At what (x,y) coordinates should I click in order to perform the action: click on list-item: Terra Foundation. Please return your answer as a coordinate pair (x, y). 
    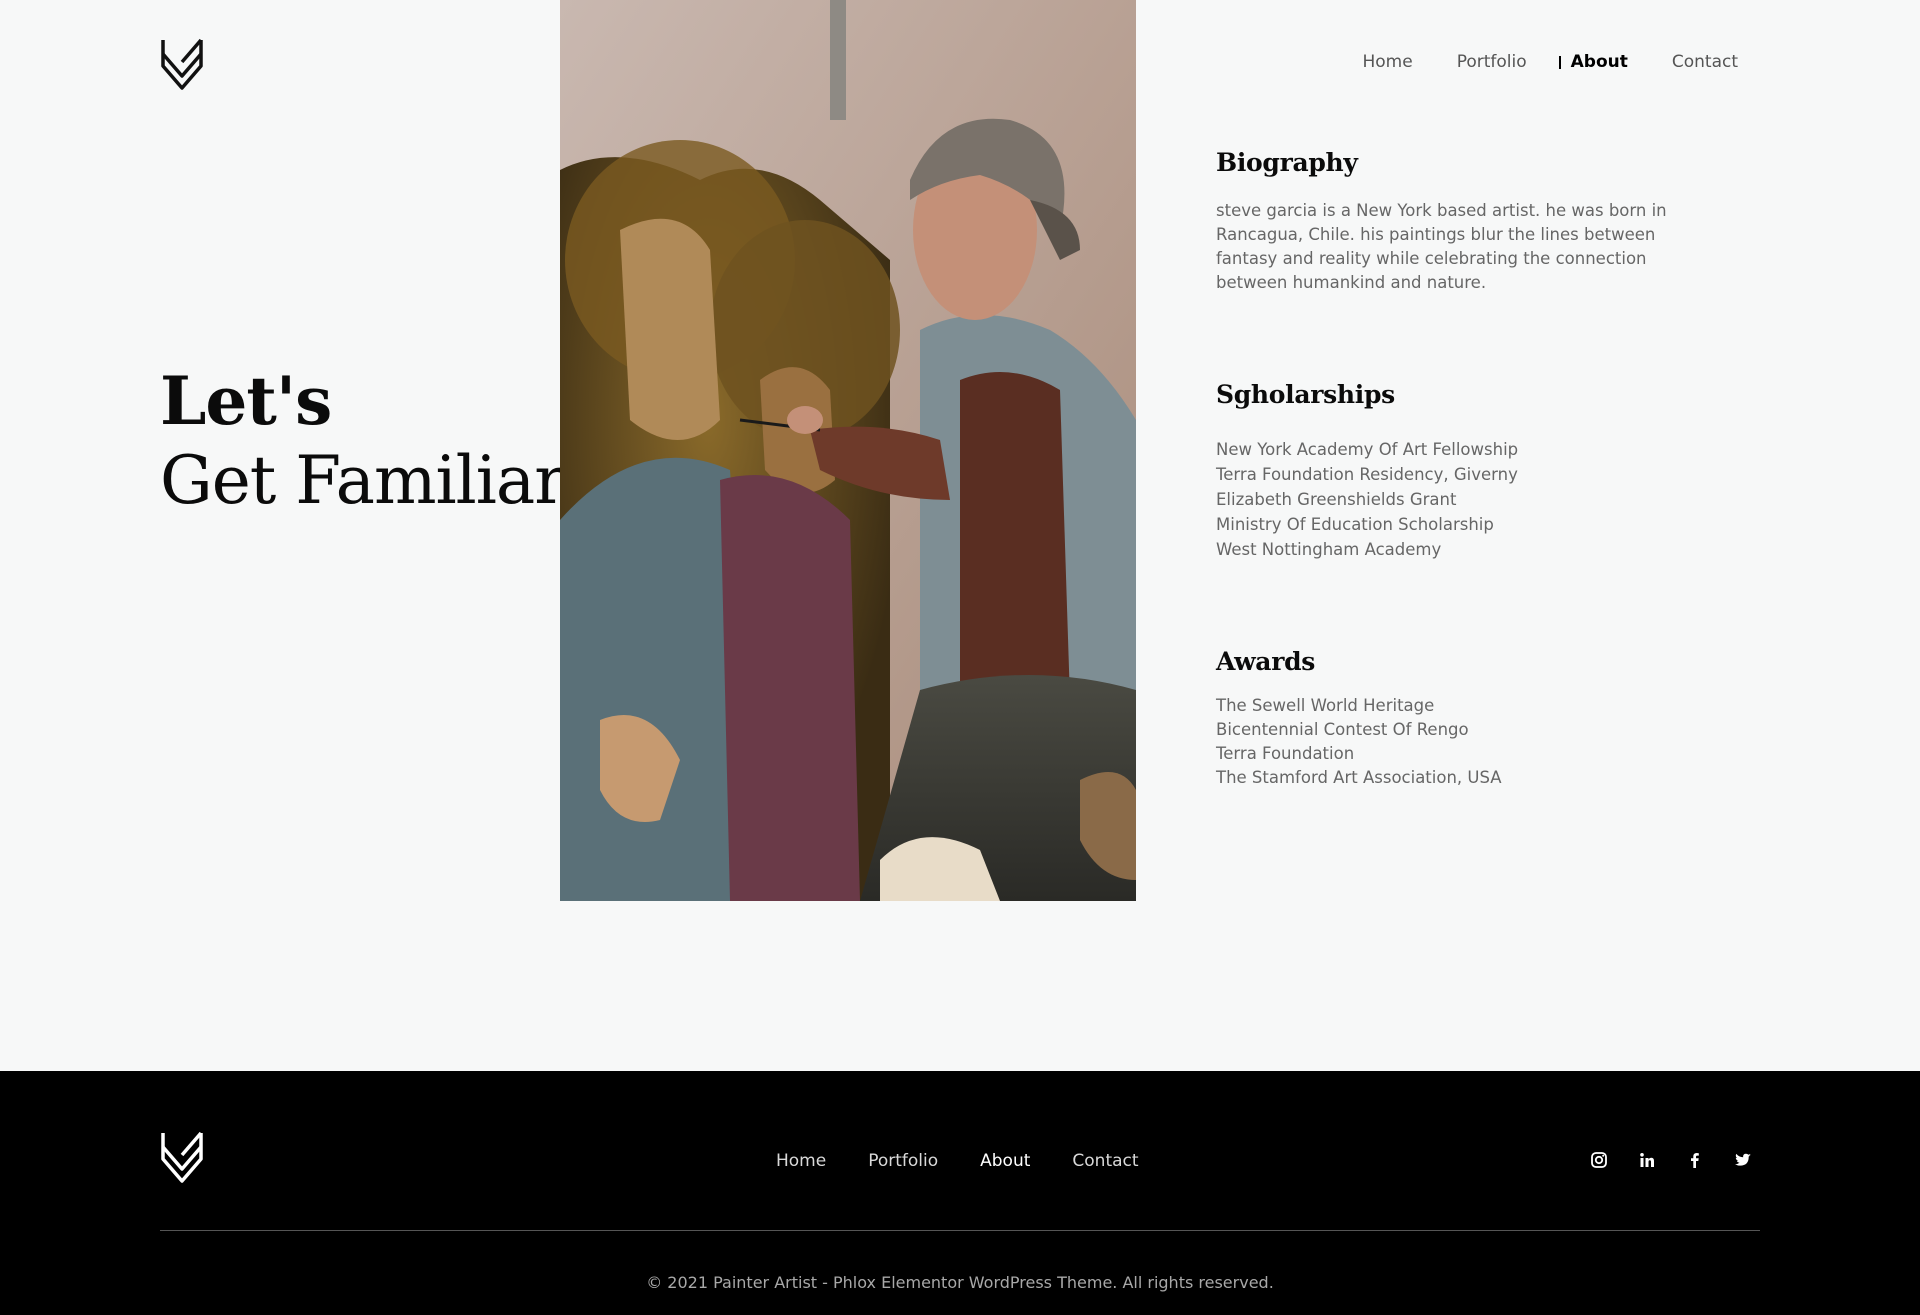
    Looking at the image, I should click on (1285, 753).